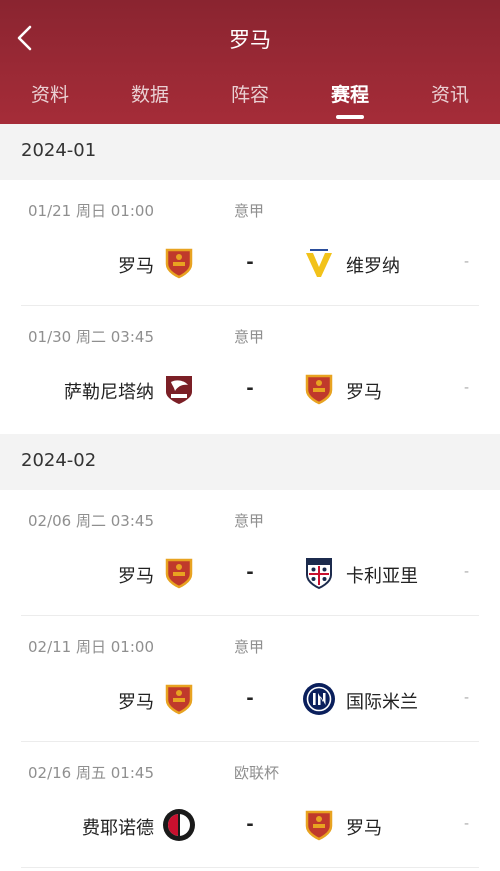 Image resolution: width=500 pixels, height=871 pixels. What do you see at coordinates (250, 62) in the screenshot?
I see `app-header: 罗马 资料 数据 阵容 赛程 资讯` at bounding box center [250, 62].